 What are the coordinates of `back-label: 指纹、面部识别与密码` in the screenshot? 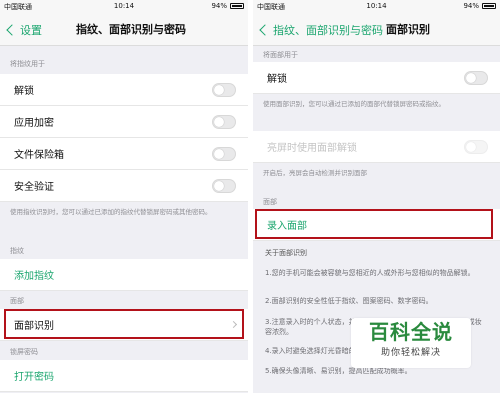 It's located at (328, 30).